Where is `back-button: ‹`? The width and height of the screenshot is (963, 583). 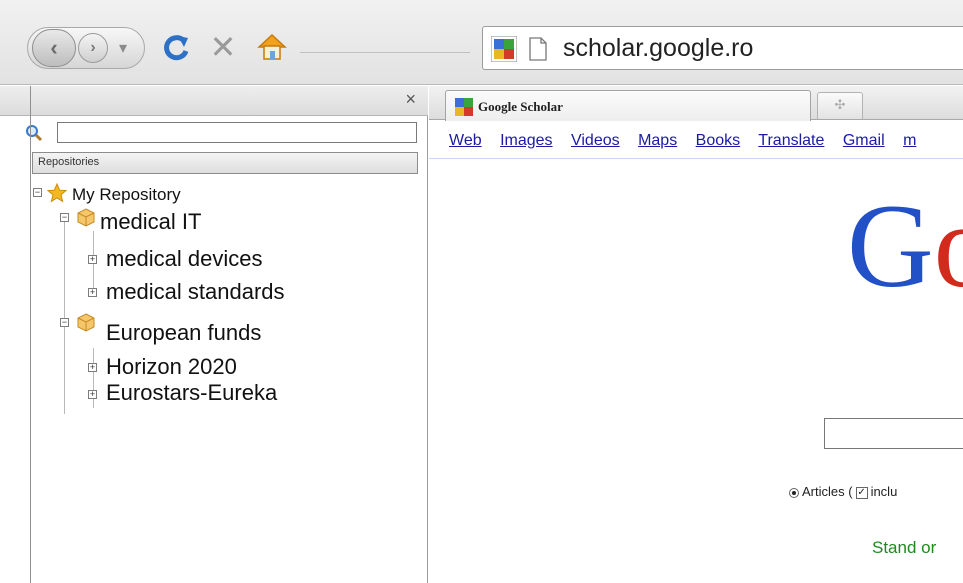
back-button: ‹ is located at coordinates (54, 48).